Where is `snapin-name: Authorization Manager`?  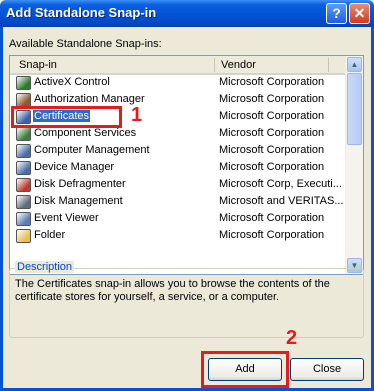
snapin-name: Authorization Manager is located at coordinates (89, 99).